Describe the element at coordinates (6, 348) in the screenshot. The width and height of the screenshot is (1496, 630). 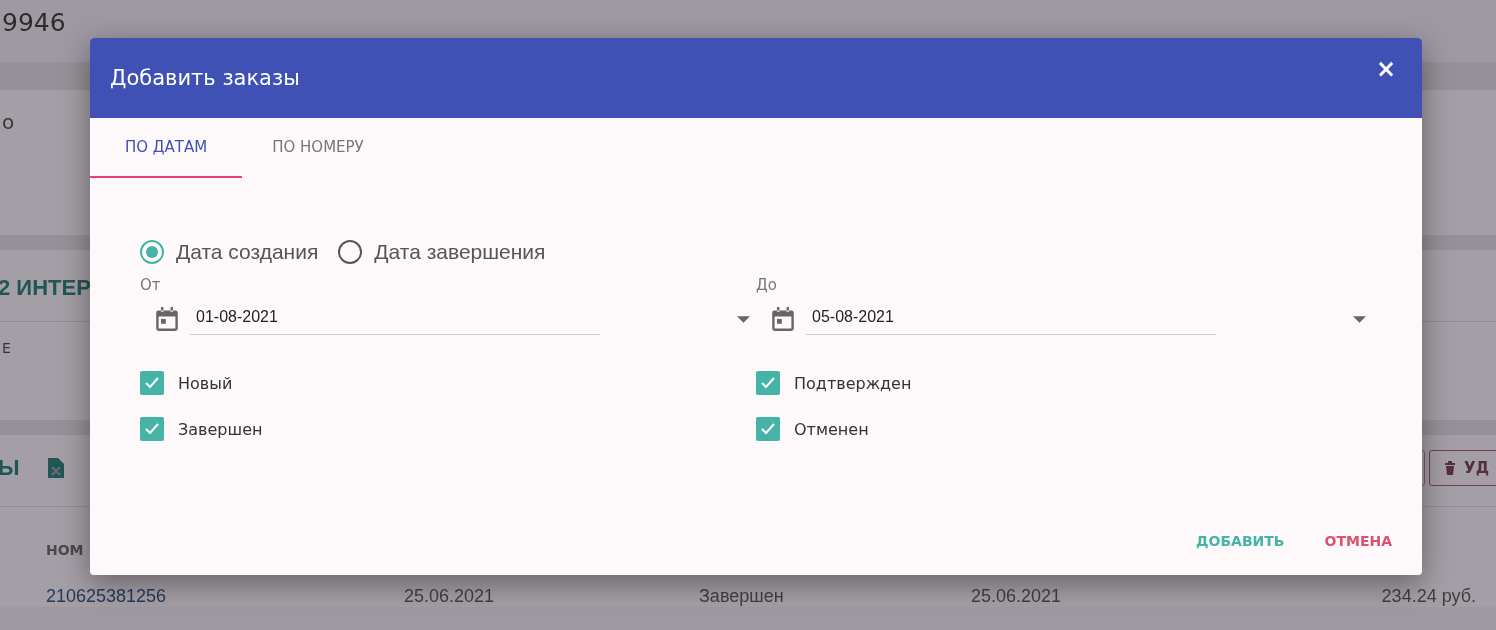
I see `section-text: Е` at that location.